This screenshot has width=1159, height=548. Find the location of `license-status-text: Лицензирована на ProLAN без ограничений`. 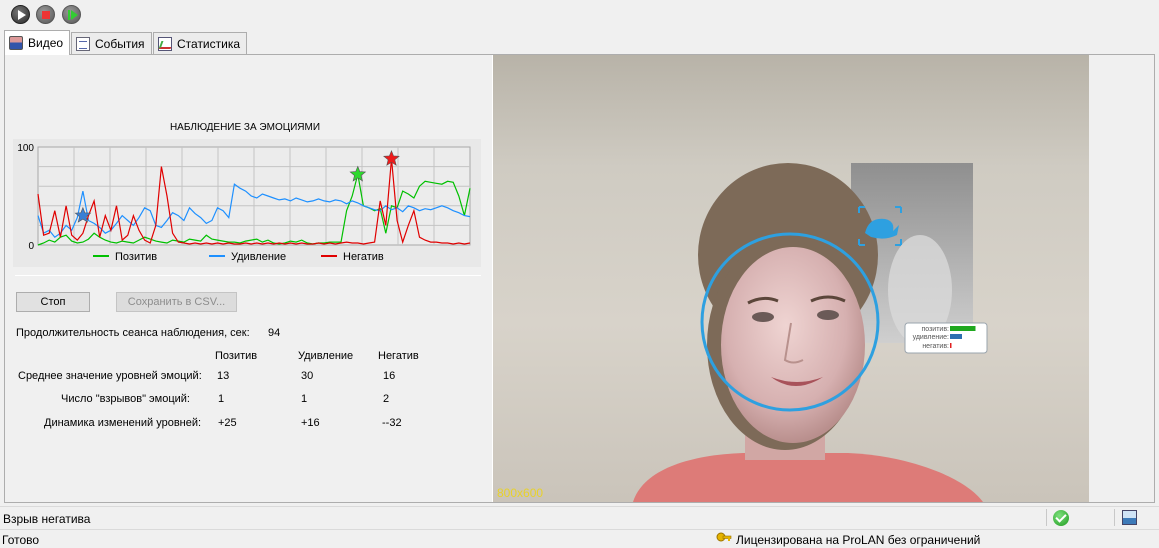

license-status-text: Лицензирована на ProLAN без ограничений is located at coordinates (858, 540).